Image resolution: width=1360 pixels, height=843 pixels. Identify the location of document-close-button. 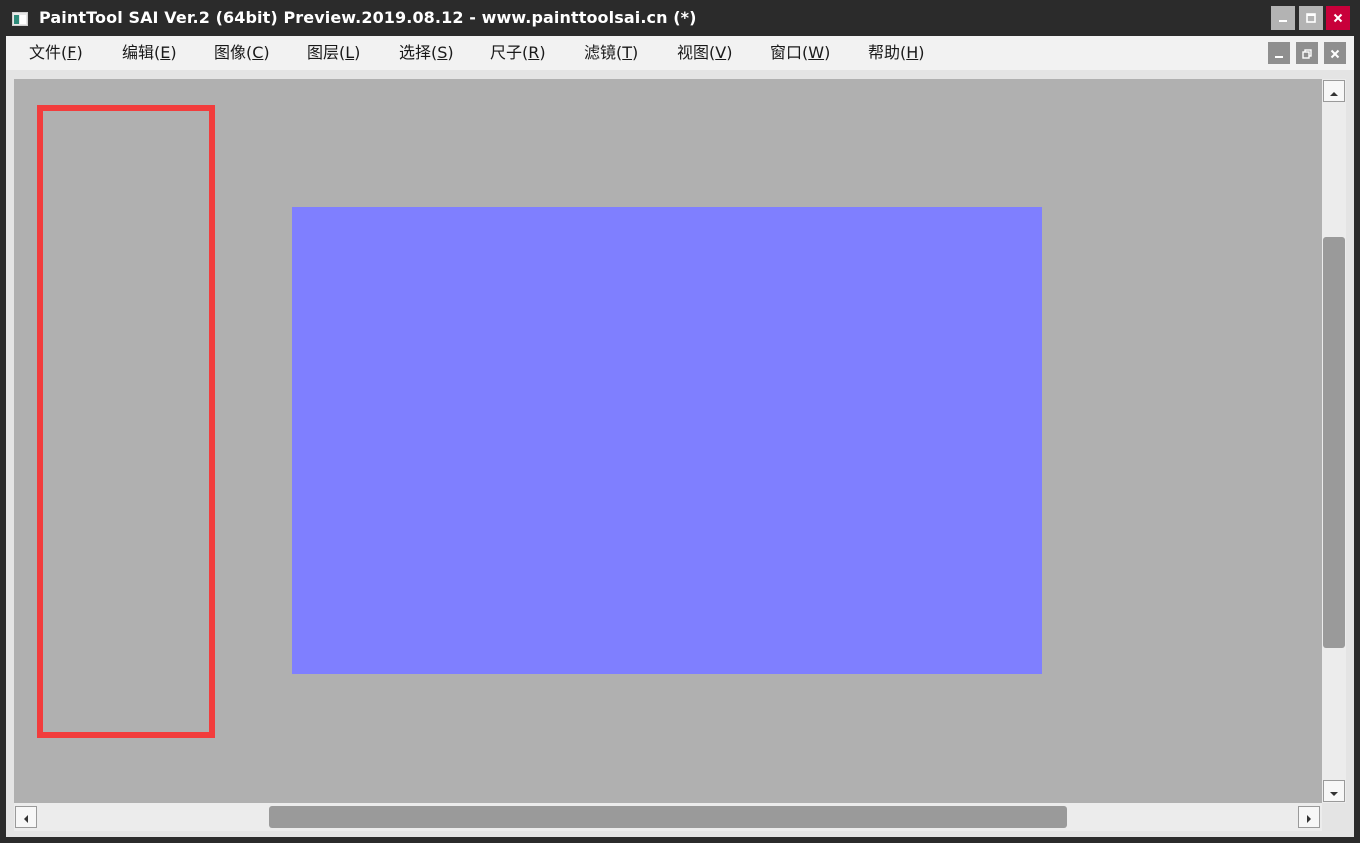
(1335, 53).